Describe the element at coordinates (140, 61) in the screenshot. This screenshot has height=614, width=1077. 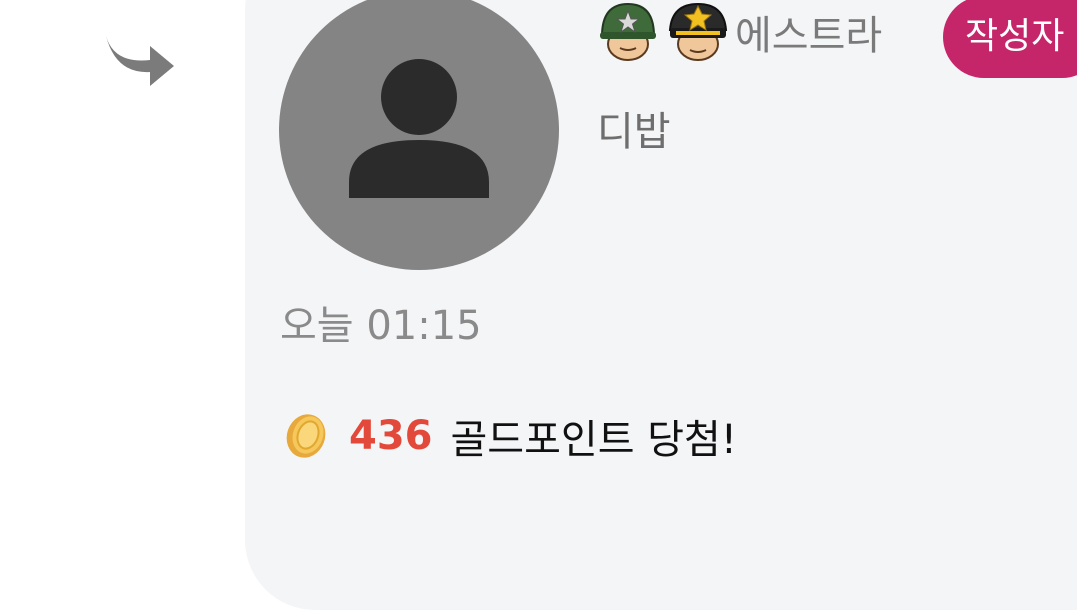
I see `reply-arrow-icon` at that location.